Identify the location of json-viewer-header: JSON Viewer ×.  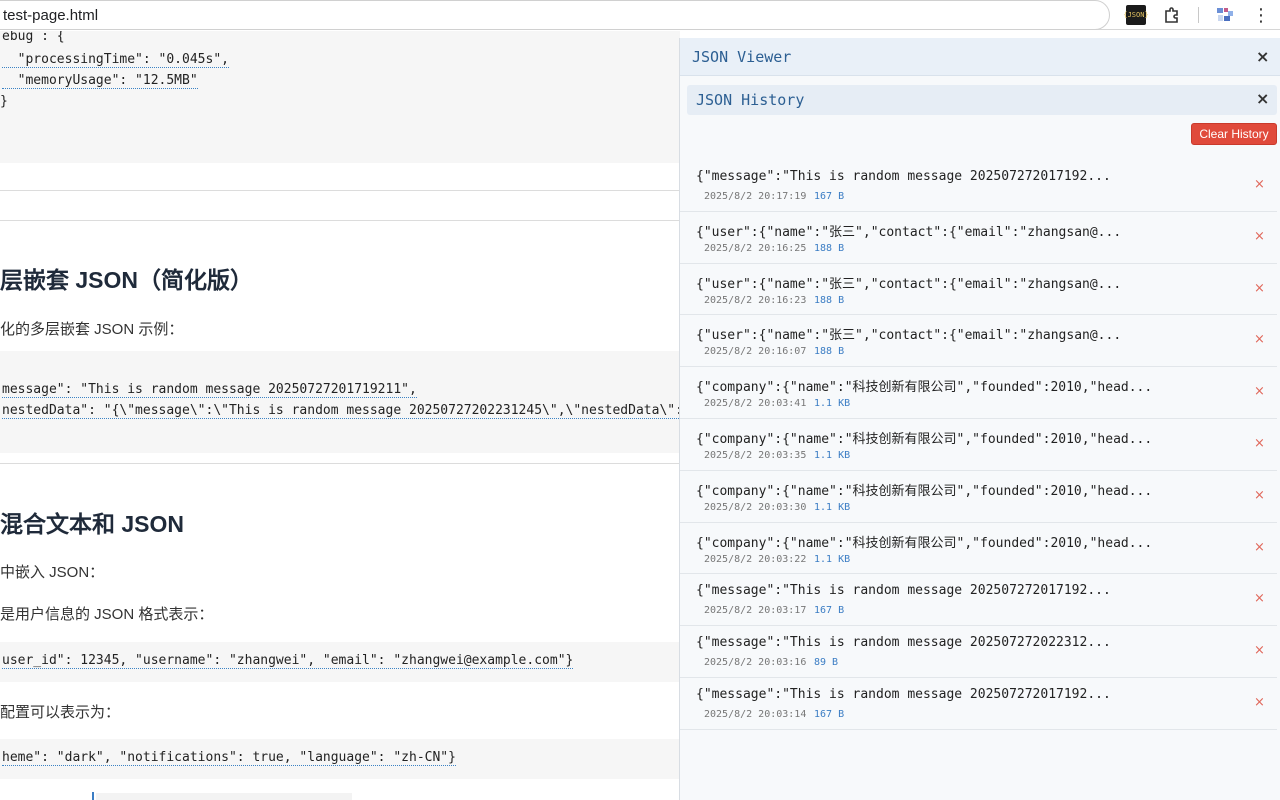
(980, 57).